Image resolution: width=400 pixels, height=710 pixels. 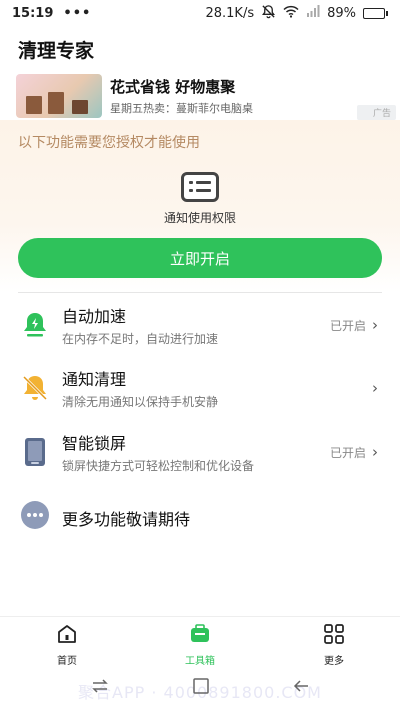 I want to click on feature-text: 自动加速 在内存不足时，自动进行加速, so click(x=140, y=325).